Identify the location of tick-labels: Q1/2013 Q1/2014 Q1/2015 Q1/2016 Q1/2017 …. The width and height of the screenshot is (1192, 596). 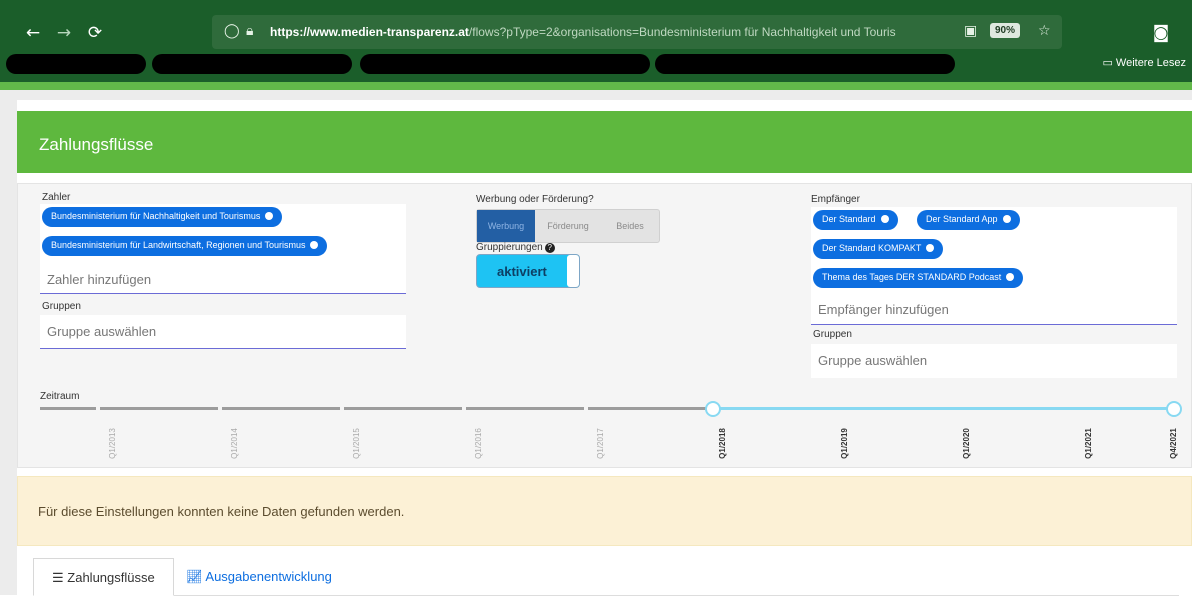
(610, 441).